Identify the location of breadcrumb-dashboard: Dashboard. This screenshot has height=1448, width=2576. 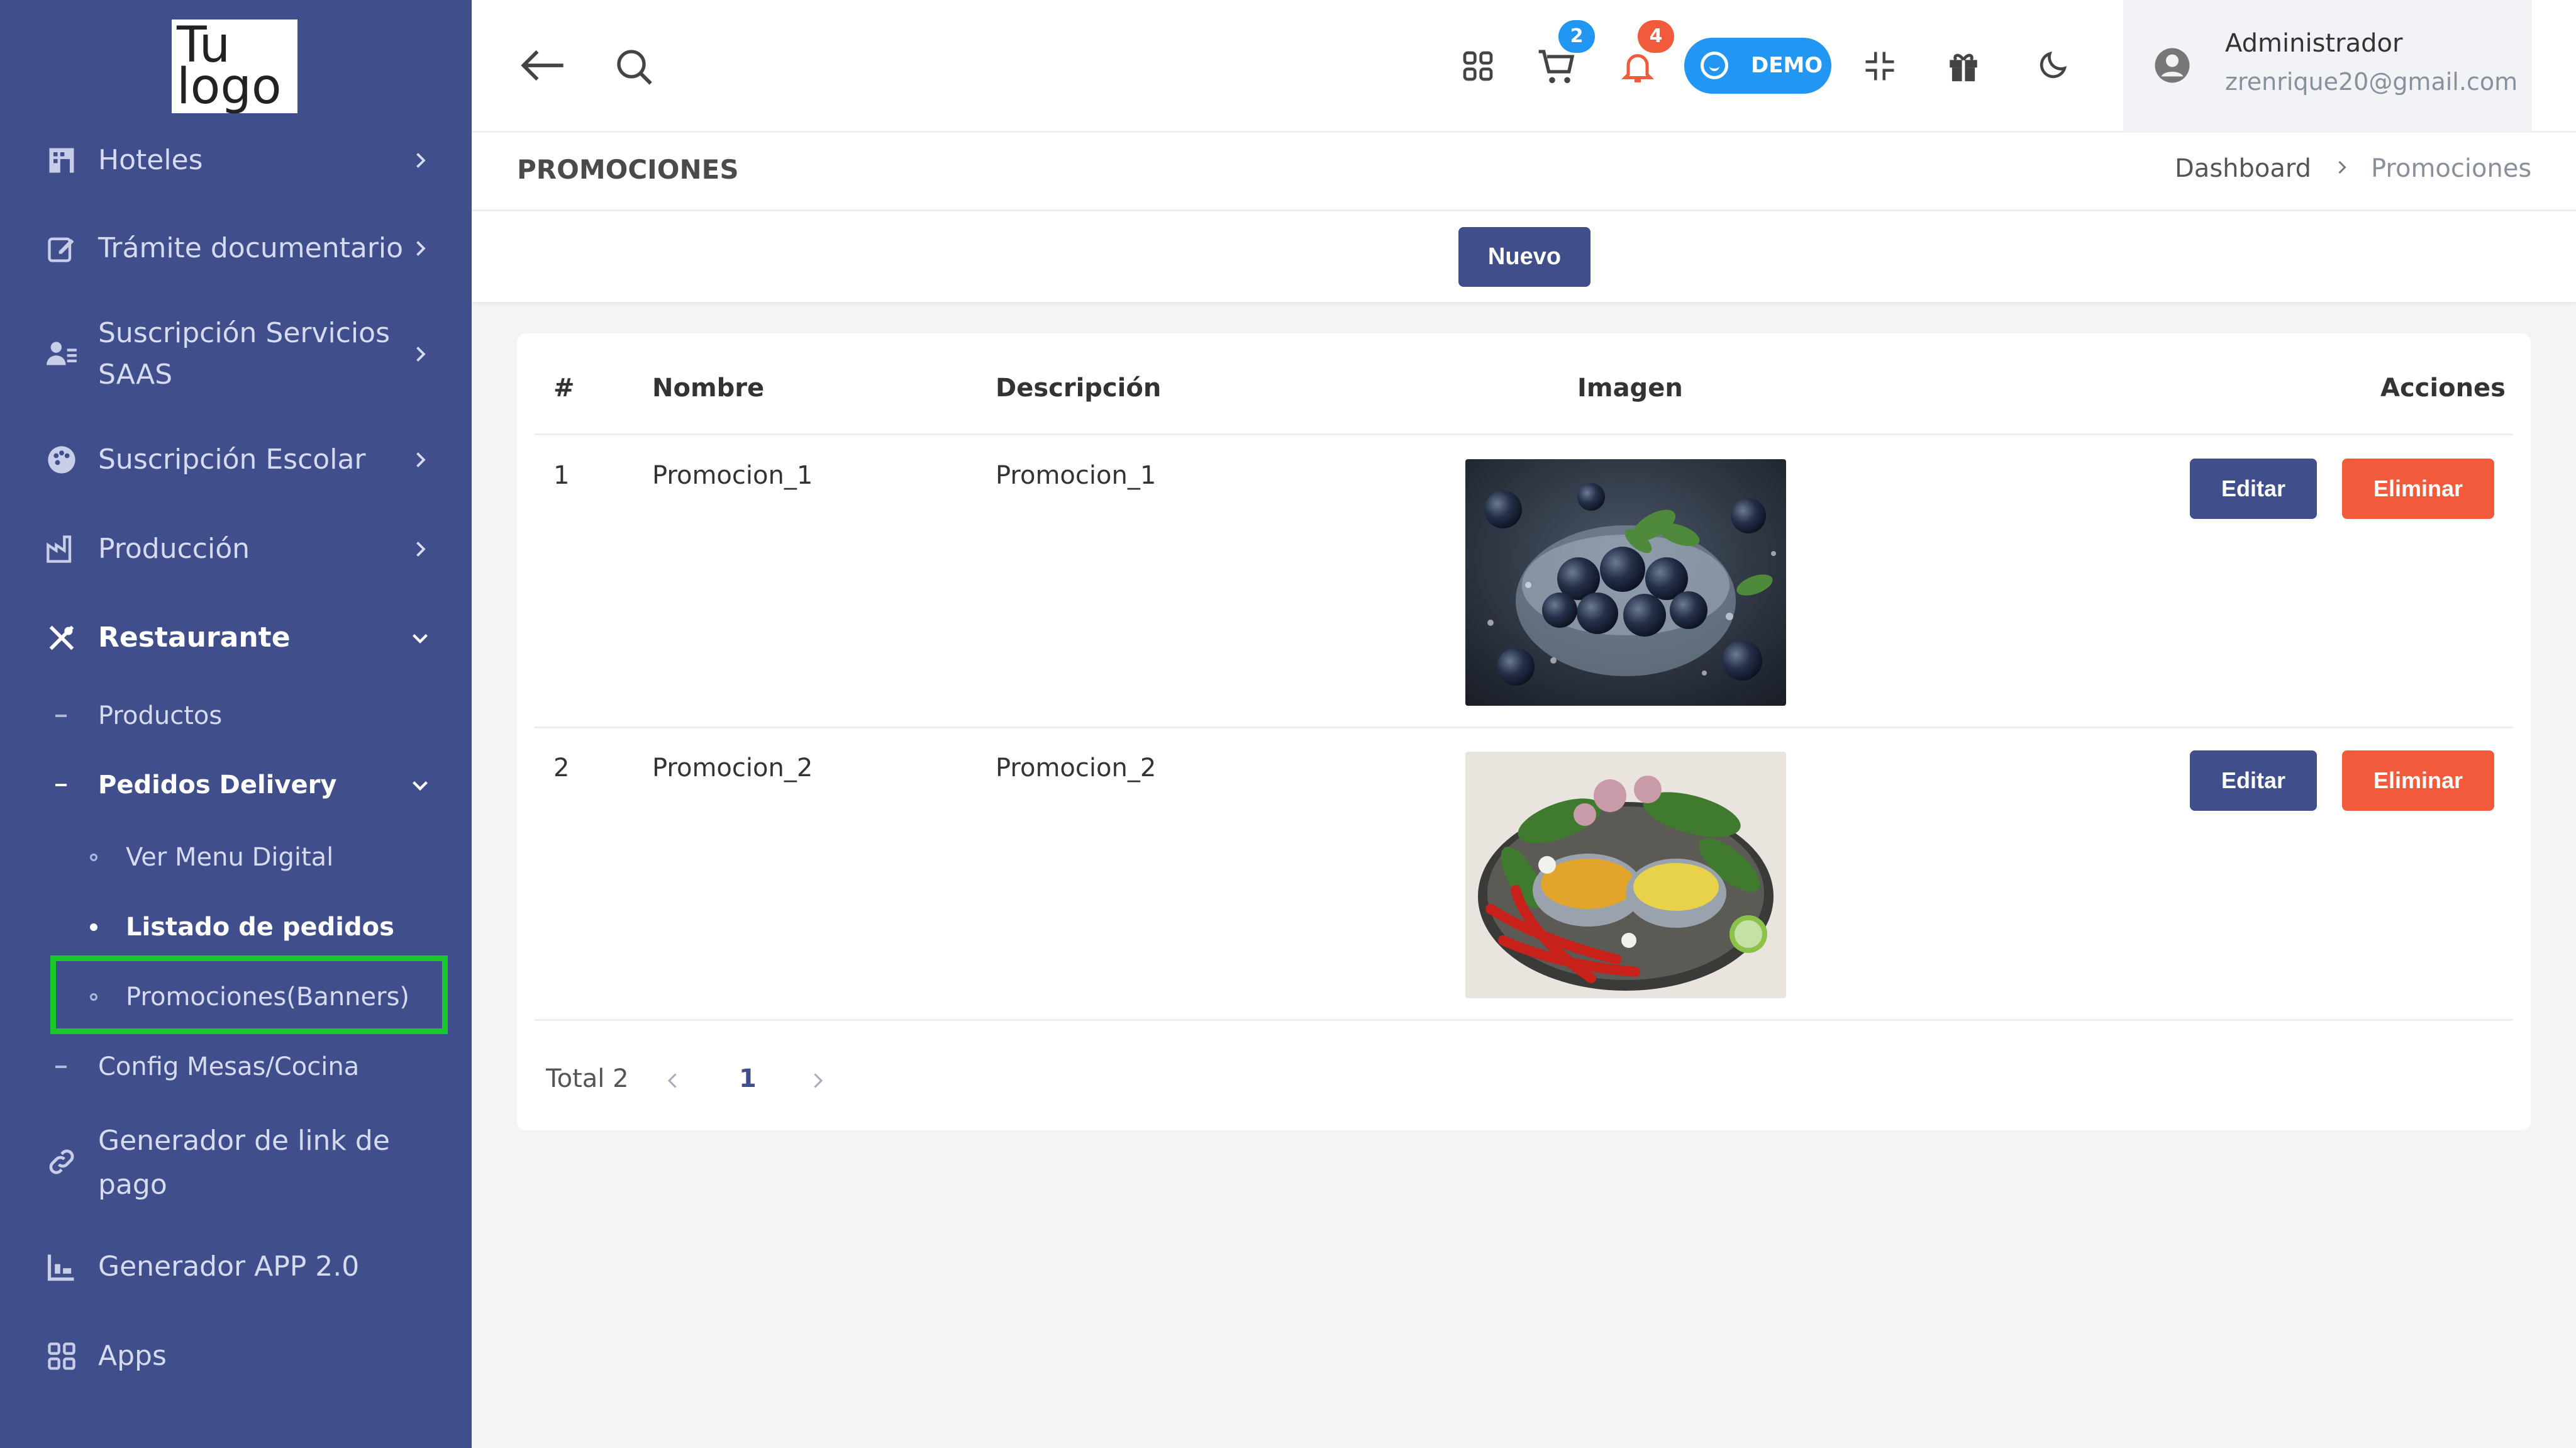
(2243, 168).